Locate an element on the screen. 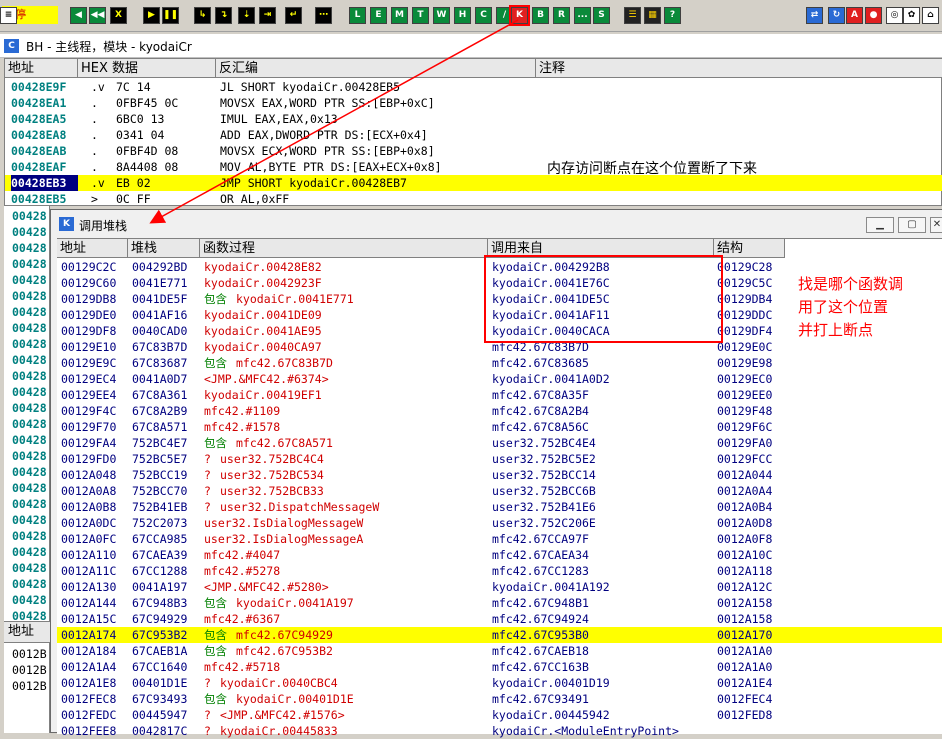  cs-col-frame: 结构 is located at coordinates (749, 248).